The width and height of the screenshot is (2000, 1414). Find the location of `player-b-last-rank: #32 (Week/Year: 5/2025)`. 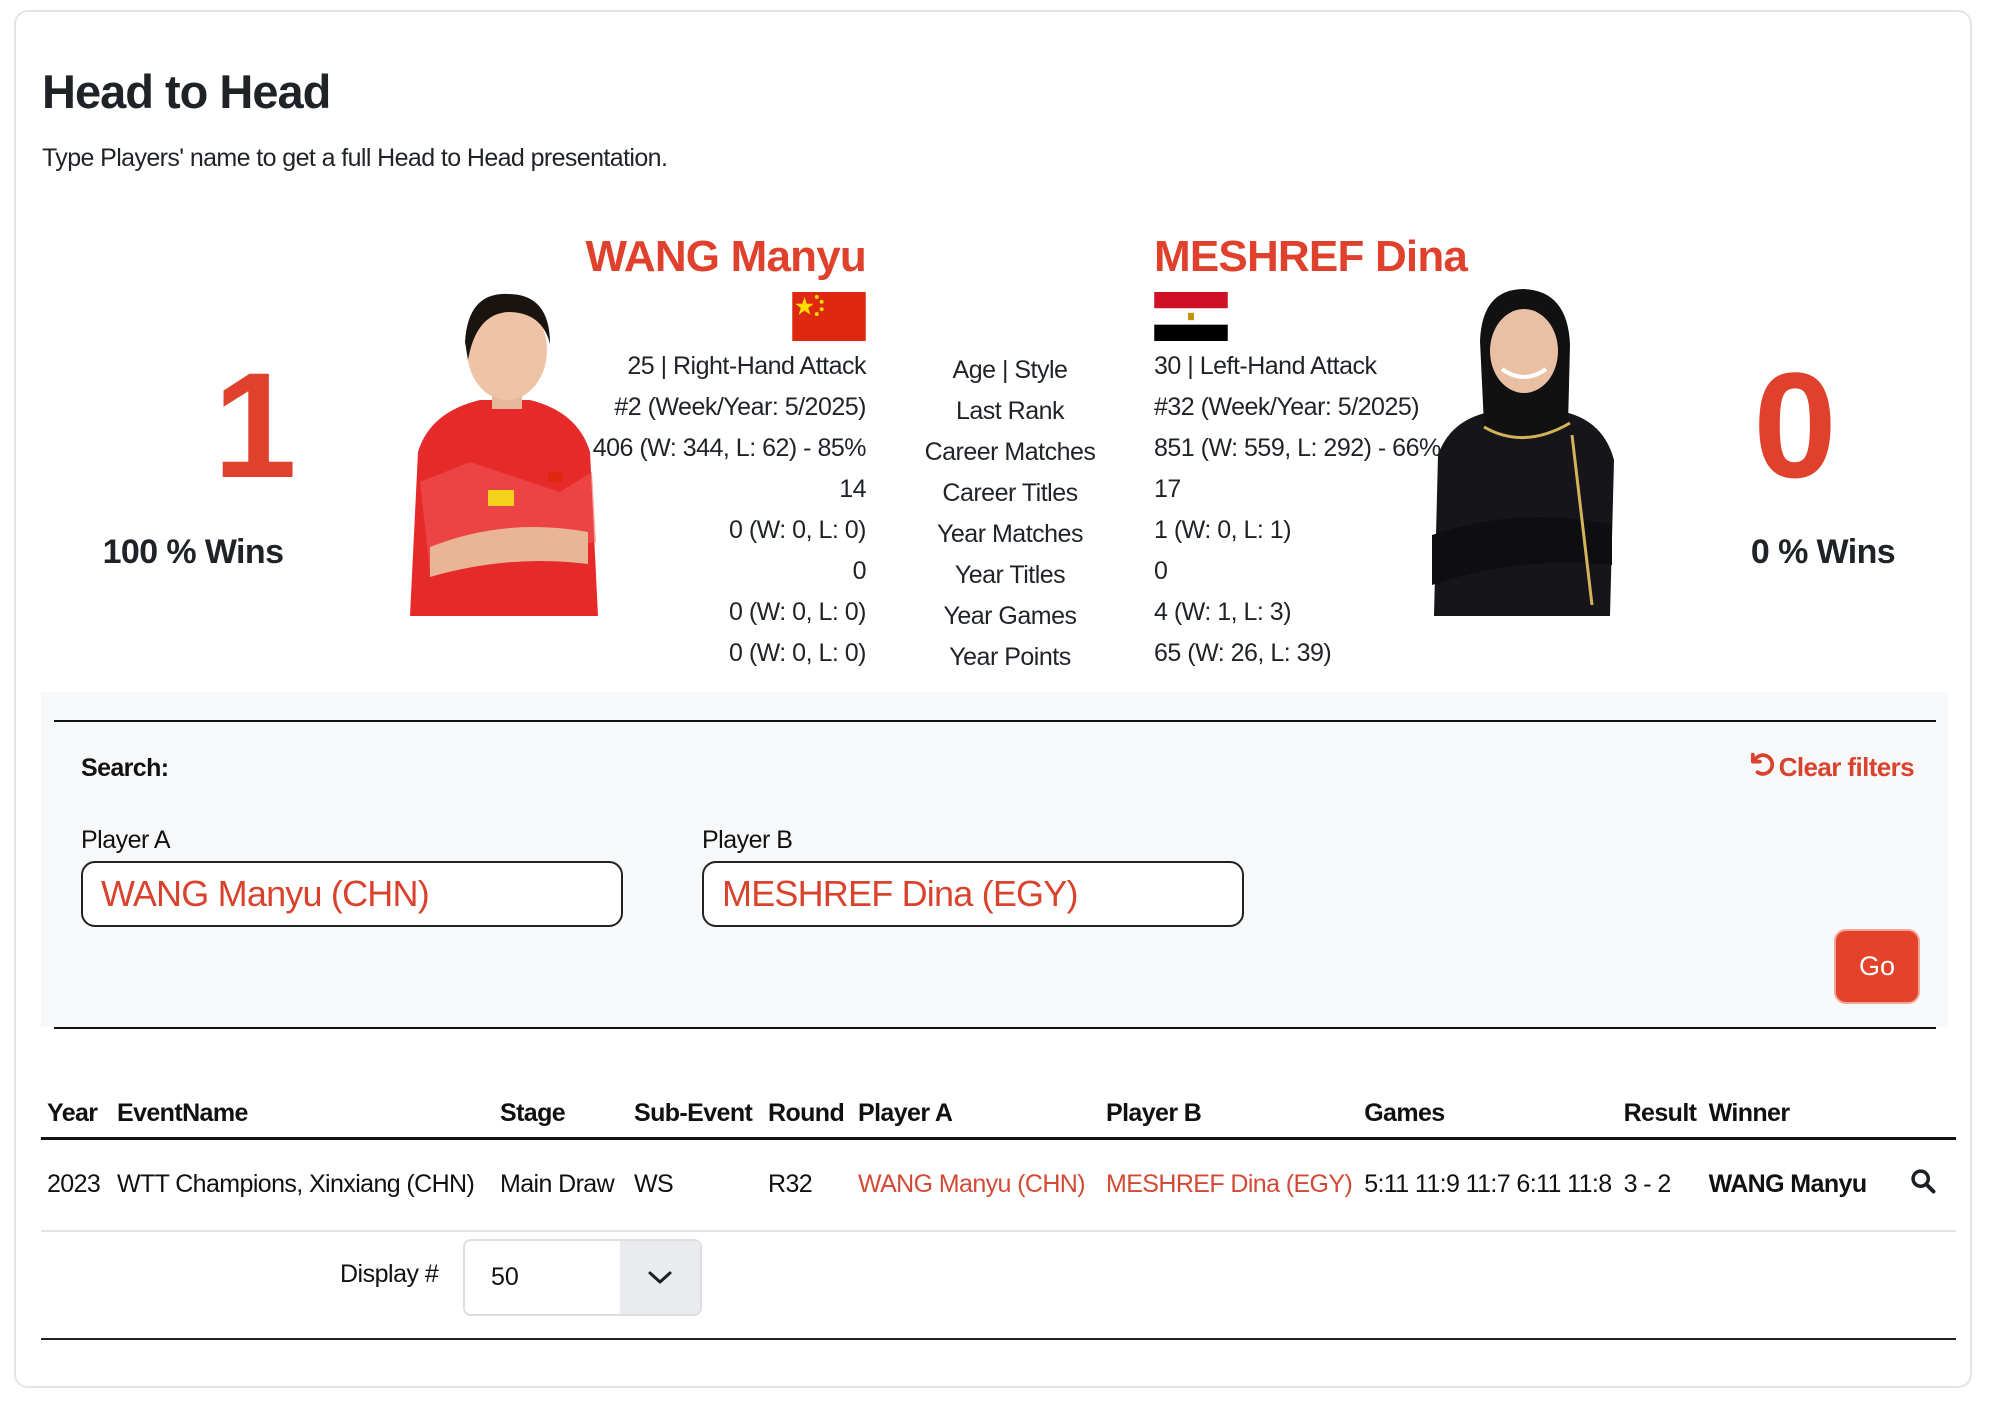

player-b-last-rank: #32 (Week/Year: 5/2025) is located at coordinates (1287, 407).